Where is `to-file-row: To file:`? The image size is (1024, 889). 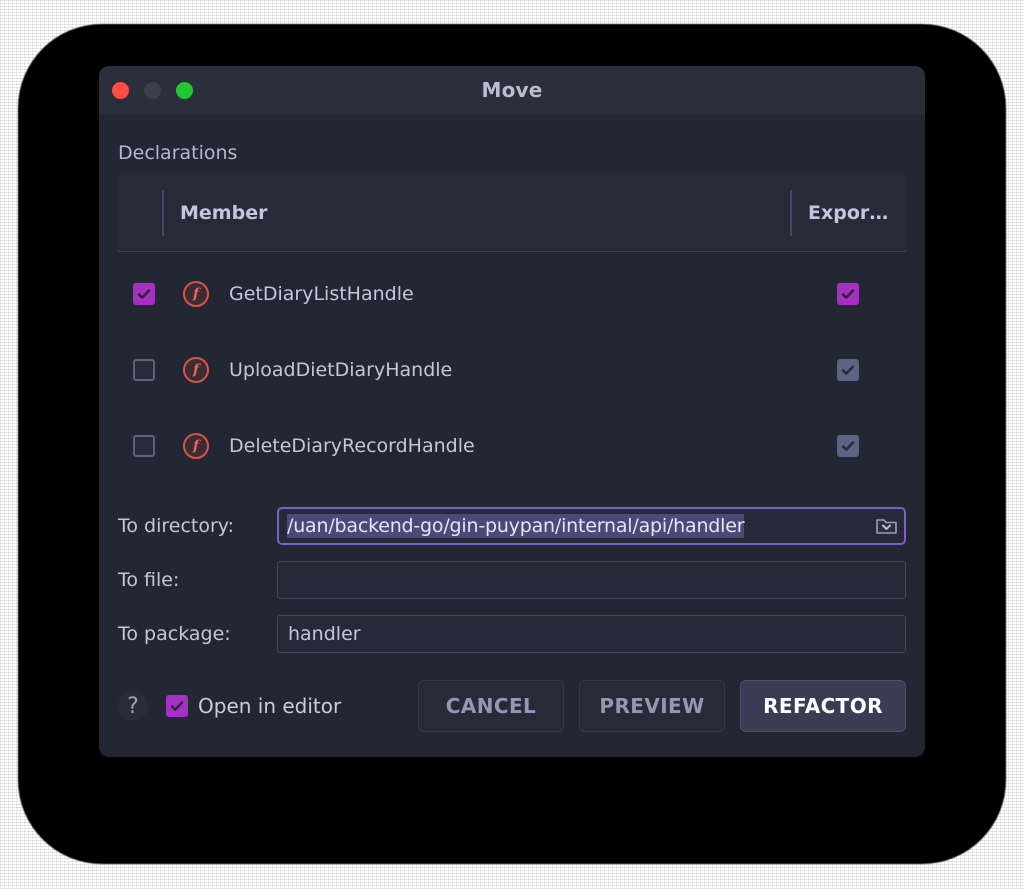
to-file-row: To file: is located at coordinates (512, 580).